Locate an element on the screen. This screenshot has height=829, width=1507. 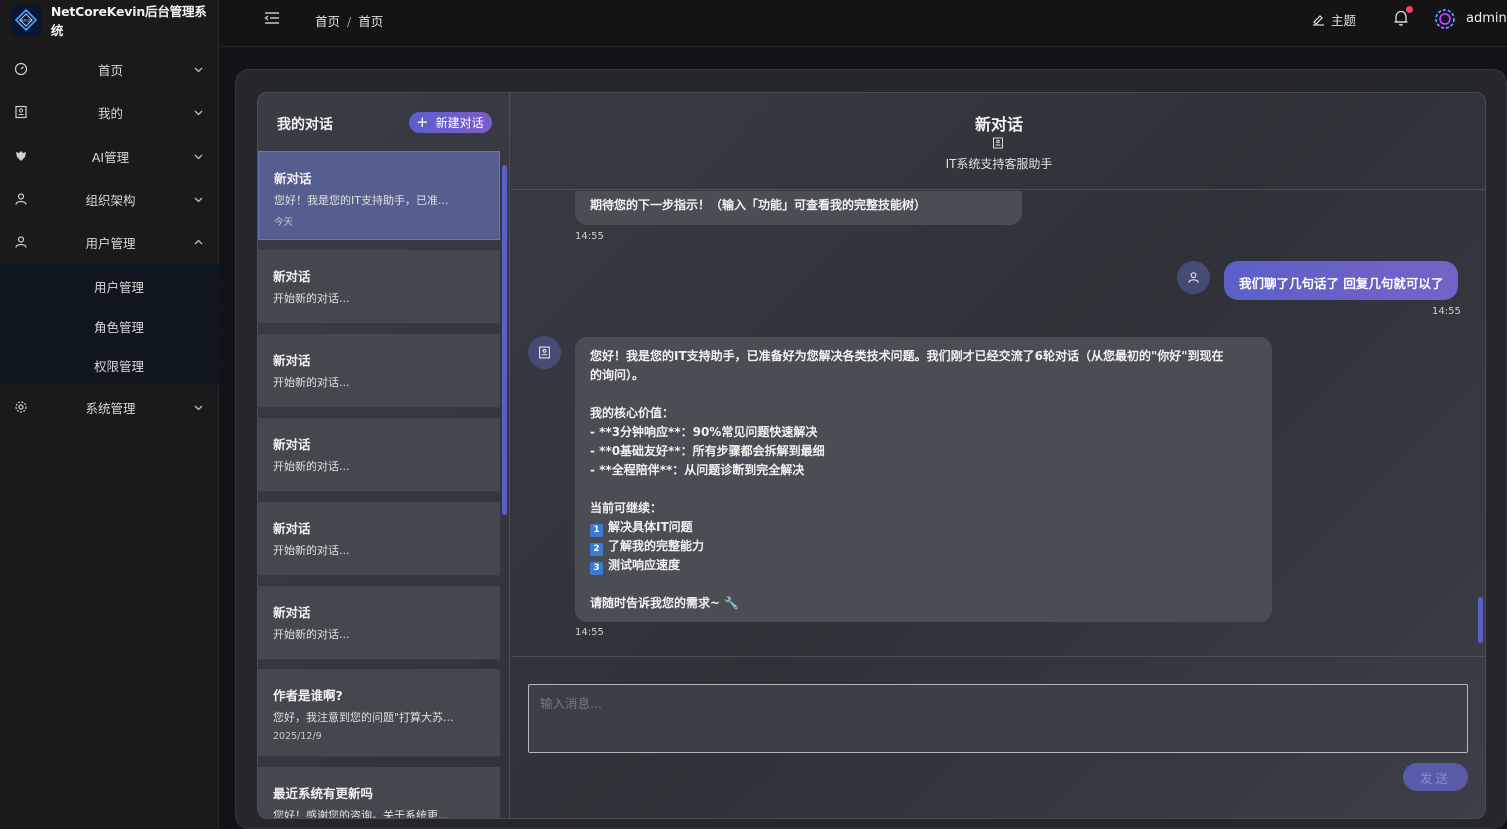
bot-message-bubble: 期待您的下一步指示！（输入「功能」可查看我的完整技能树） is located at coordinates (798, 208).